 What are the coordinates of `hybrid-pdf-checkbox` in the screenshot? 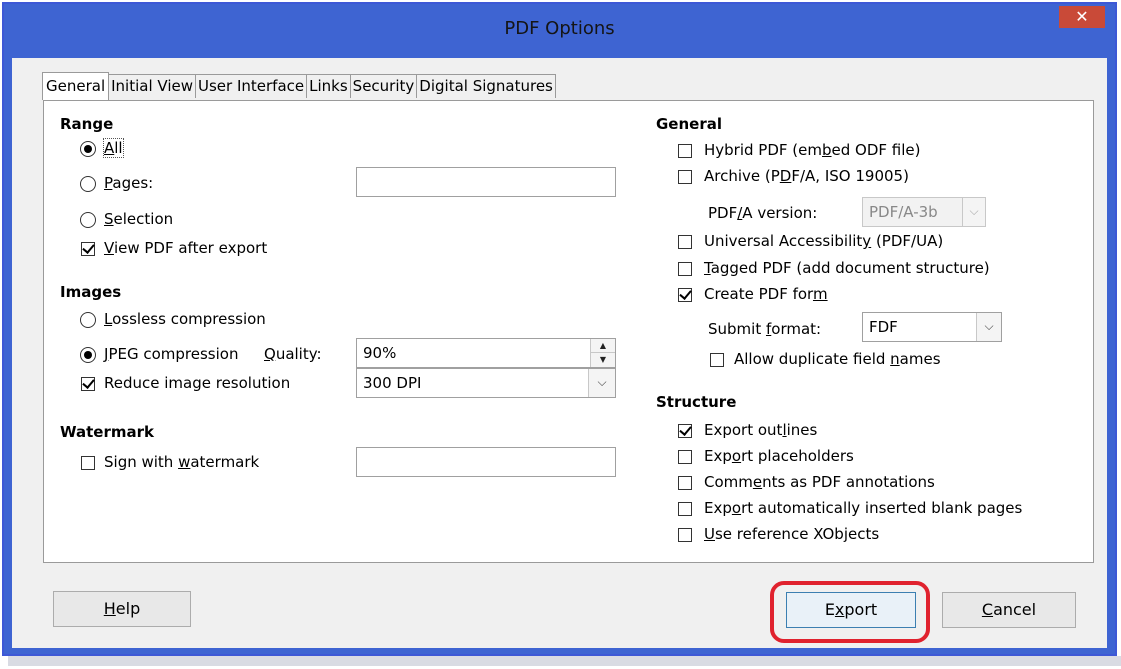 It's located at (685, 151).